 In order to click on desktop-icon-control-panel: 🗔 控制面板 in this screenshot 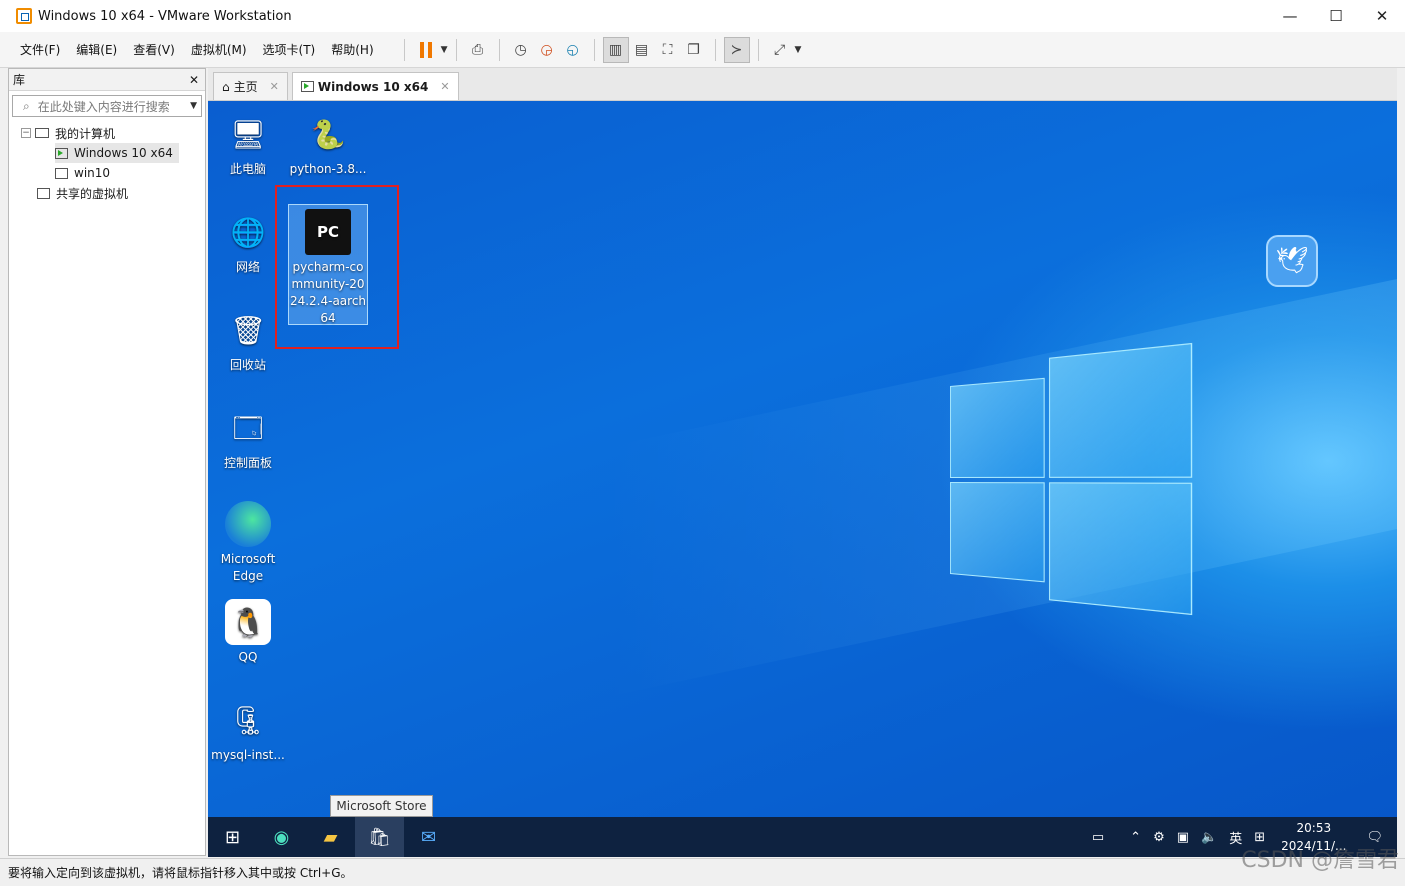, I will do `click(248, 438)`.